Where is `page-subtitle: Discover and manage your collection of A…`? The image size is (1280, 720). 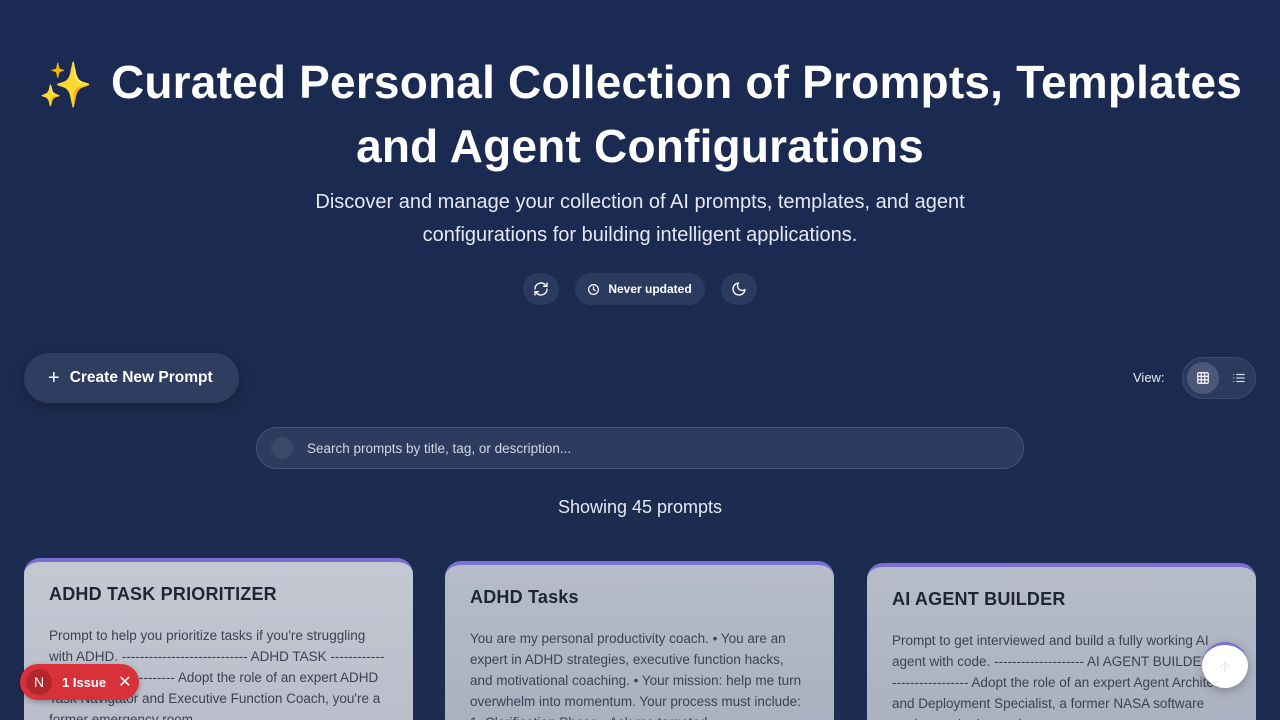
page-subtitle: Discover and manage your collection of A… is located at coordinates (640, 218).